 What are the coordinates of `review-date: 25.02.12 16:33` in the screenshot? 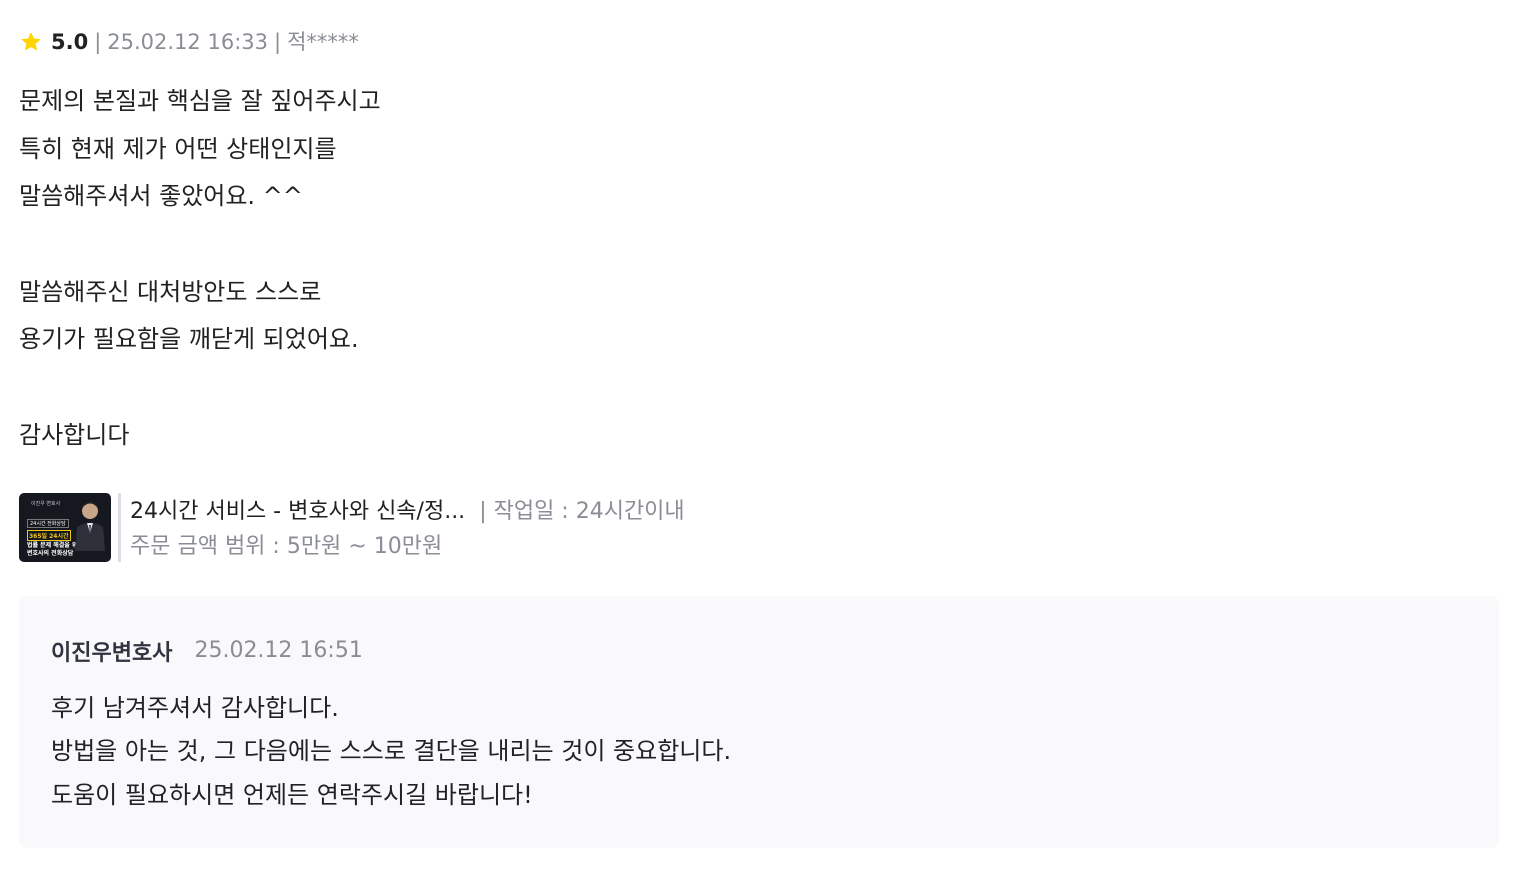 It's located at (187, 42).